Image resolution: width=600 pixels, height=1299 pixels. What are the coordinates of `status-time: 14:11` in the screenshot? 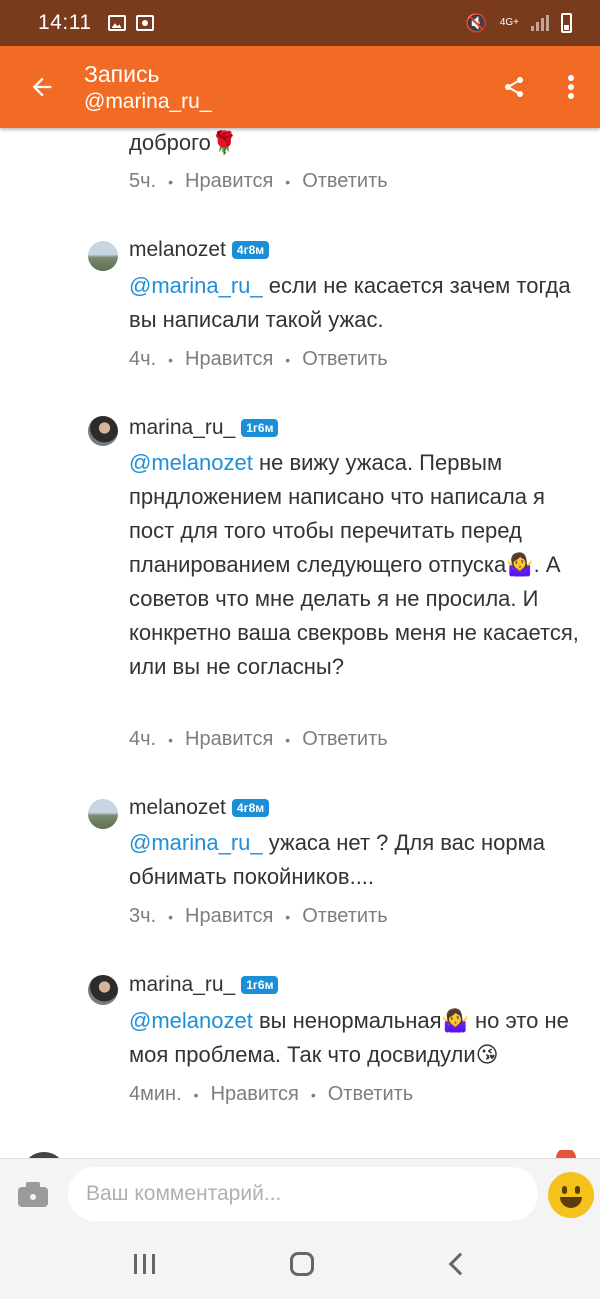 It's located at (65, 22).